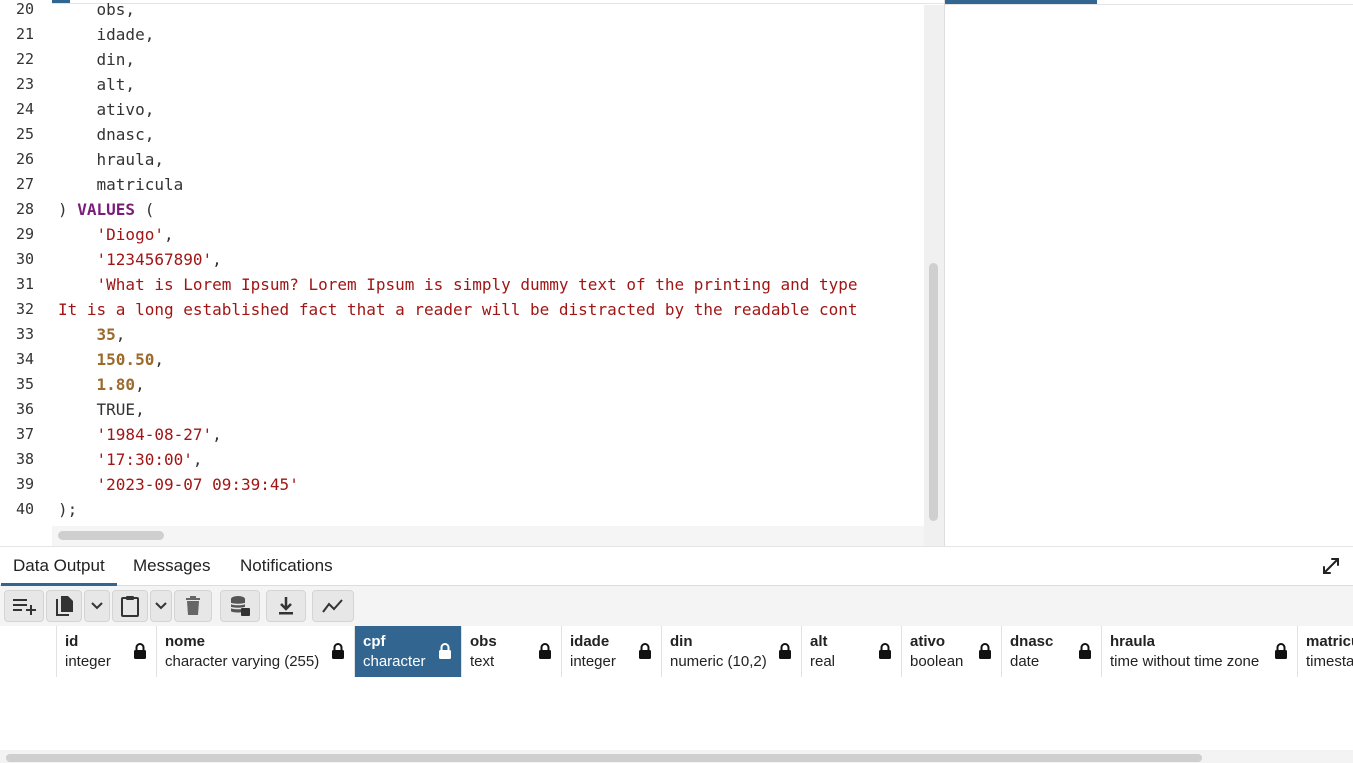 This screenshot has width=1353, height=763. What do you see at coordinates (24, 109) in the screenshot?
I see `line-number: 24` at bounding box center [24, 109].